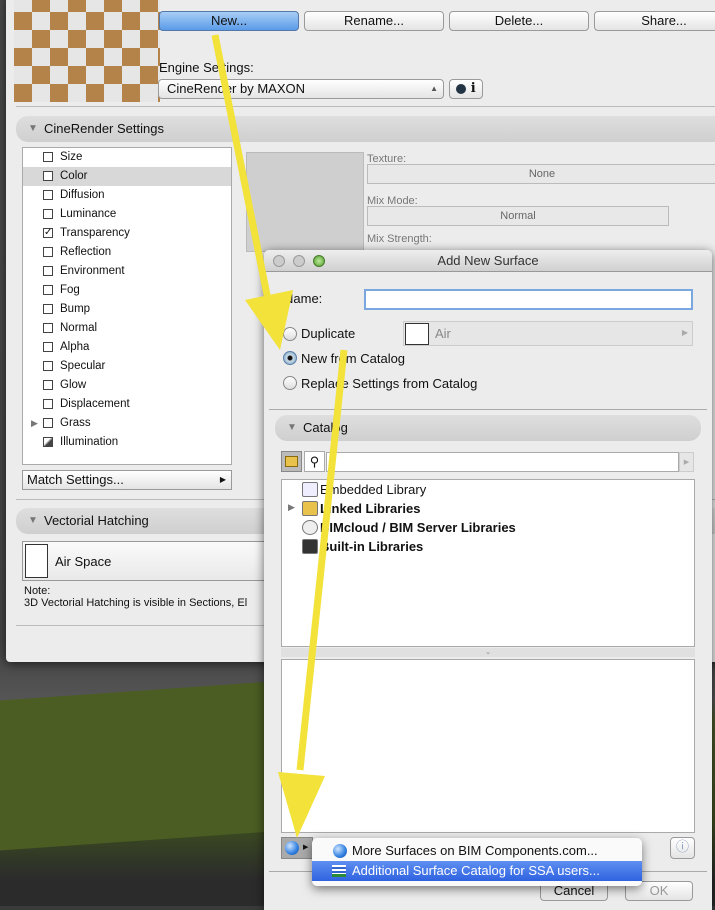 The image size is (715, 910). I want to click on arrow-2-shaft, so click(322, 560).